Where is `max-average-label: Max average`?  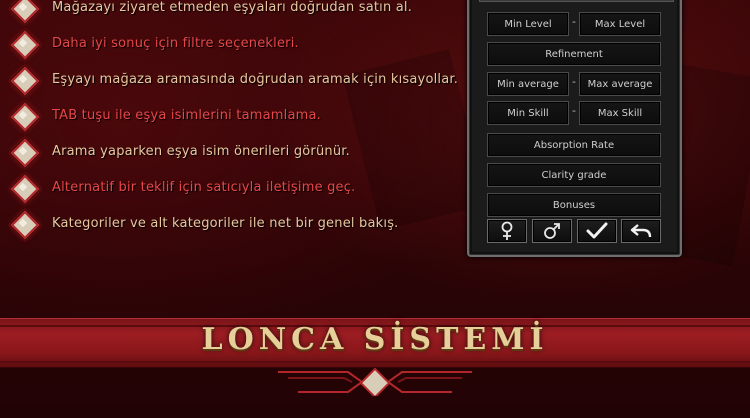 max-average-label: Max average is located at coordinates (620, 84).